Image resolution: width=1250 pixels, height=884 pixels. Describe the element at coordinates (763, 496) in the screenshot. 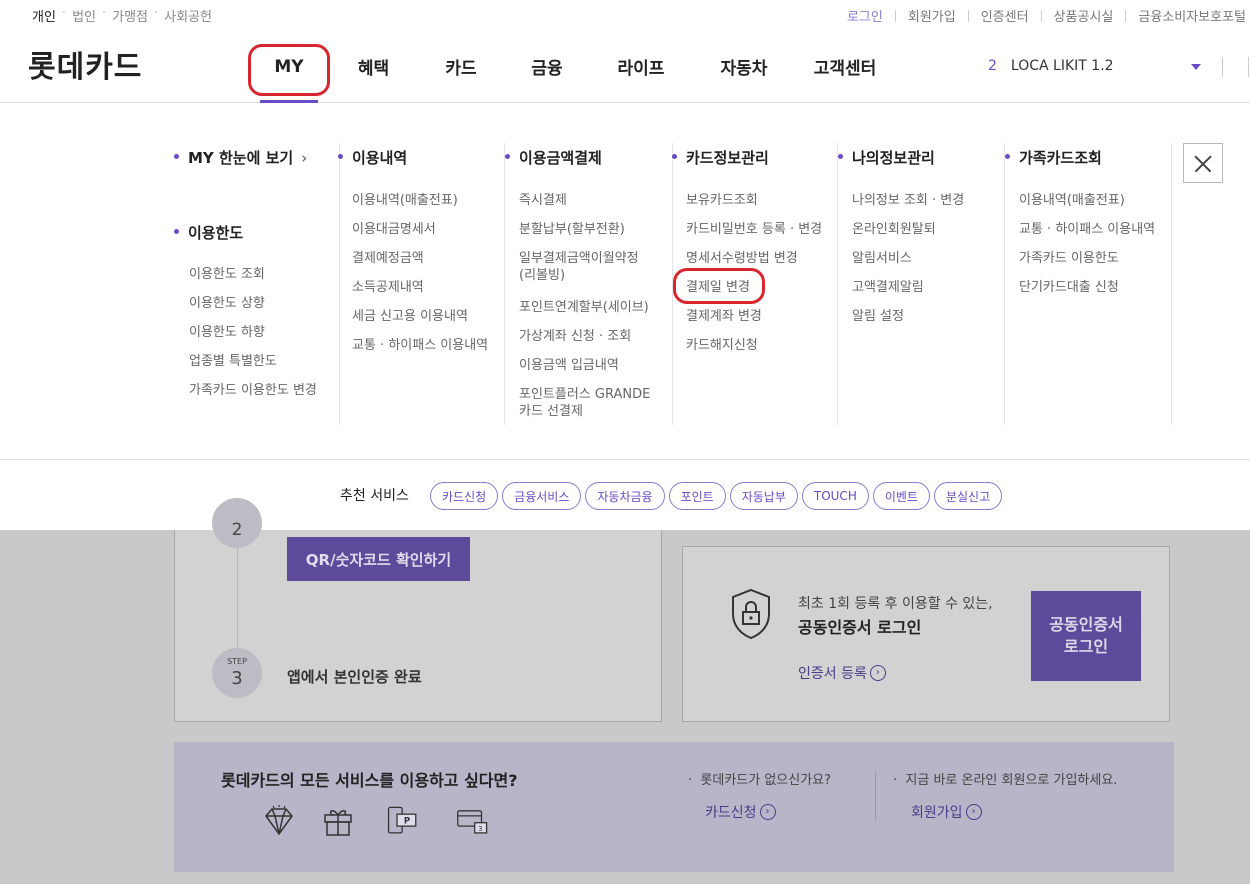

I see `reco-tag: 자동납부` at that location.